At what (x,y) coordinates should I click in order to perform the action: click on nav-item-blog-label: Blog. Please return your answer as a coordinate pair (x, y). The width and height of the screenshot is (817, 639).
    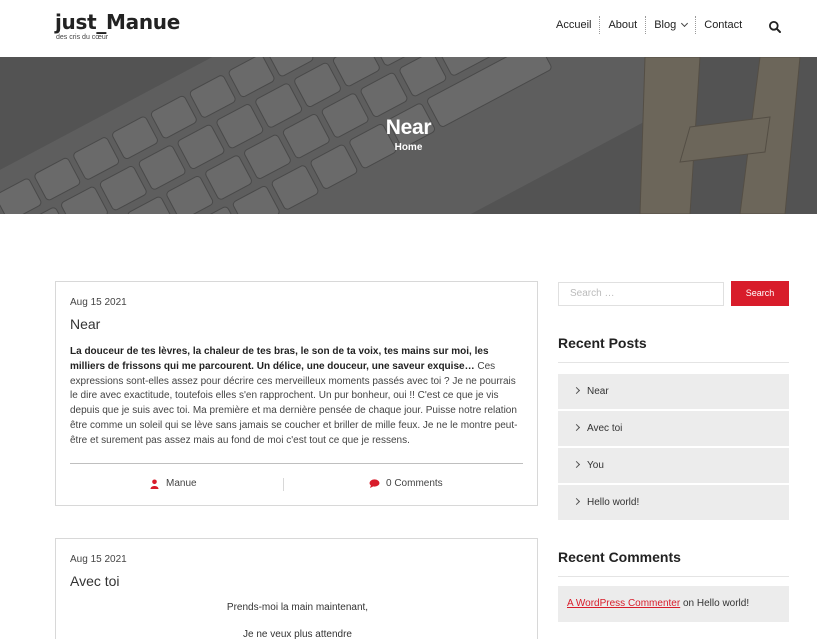
    Looking at the image, I should click on (665, 25).